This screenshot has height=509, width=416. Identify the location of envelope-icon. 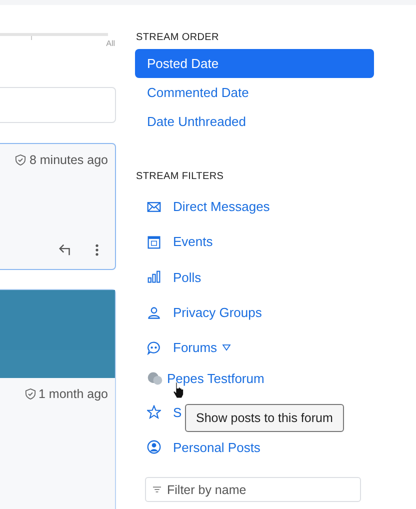
(154, 207).